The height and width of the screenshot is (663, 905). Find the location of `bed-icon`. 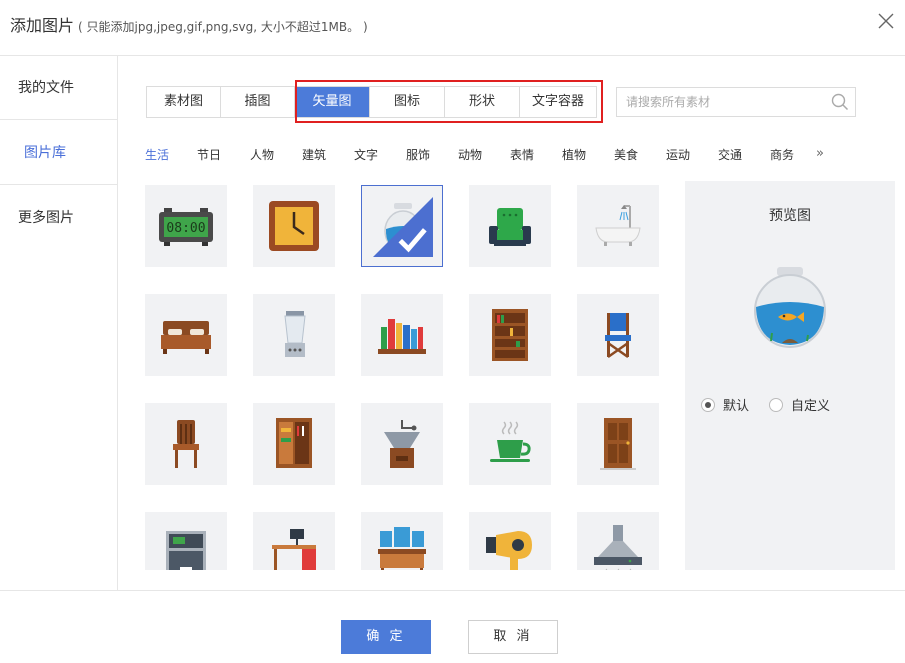

bed-icon is located at coordinates (186, 337).